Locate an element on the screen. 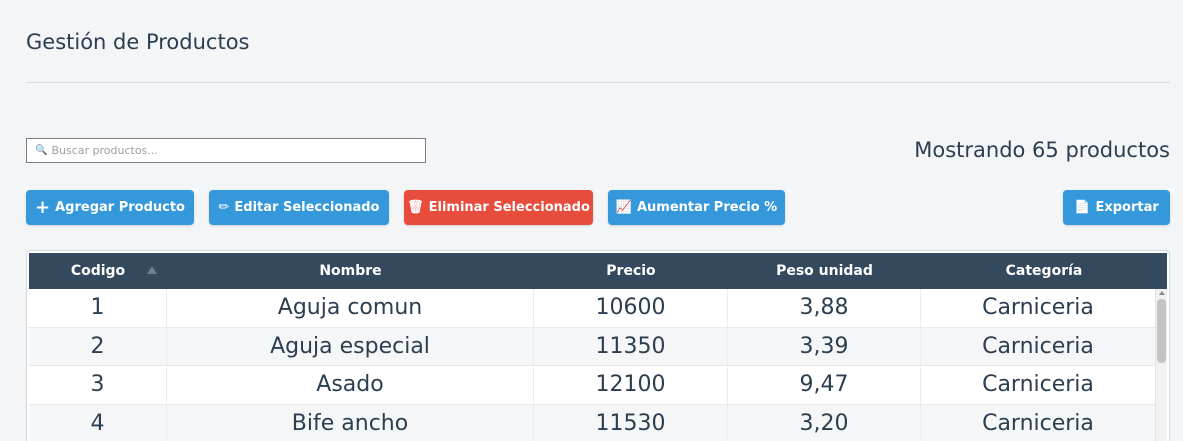 This screenshot has width=1183, height=441. increase-price-button: 📈 Aumentar Precio % is located at coordinates (696, 207).